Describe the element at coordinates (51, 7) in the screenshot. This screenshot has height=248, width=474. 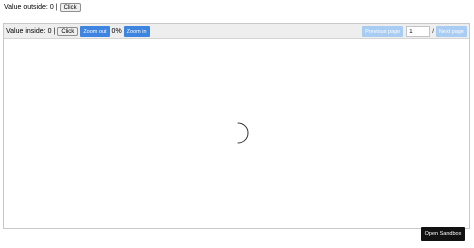
I see `outside-value-number: 0` at that location.